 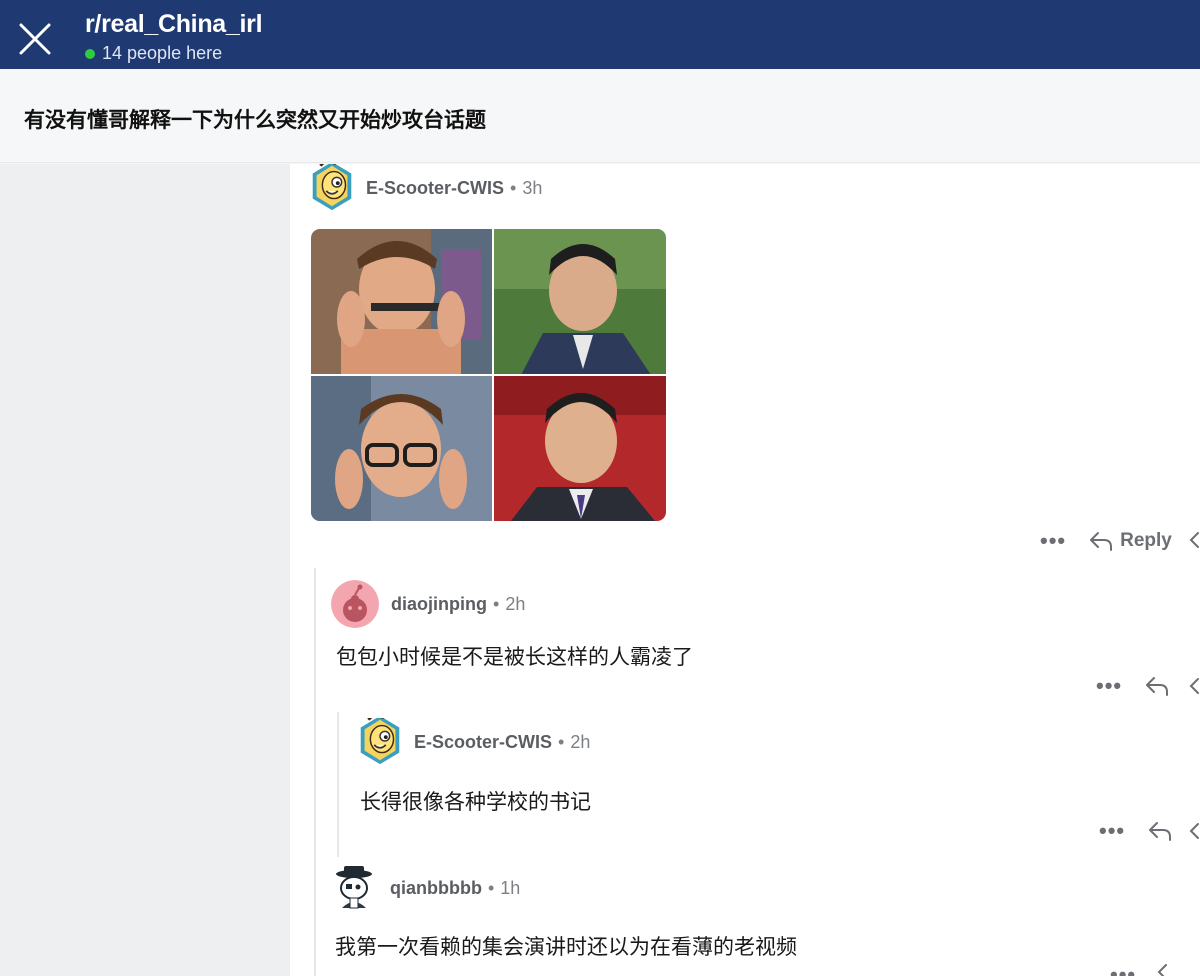 I want to click on close-icon, so click(x=35, y=39).